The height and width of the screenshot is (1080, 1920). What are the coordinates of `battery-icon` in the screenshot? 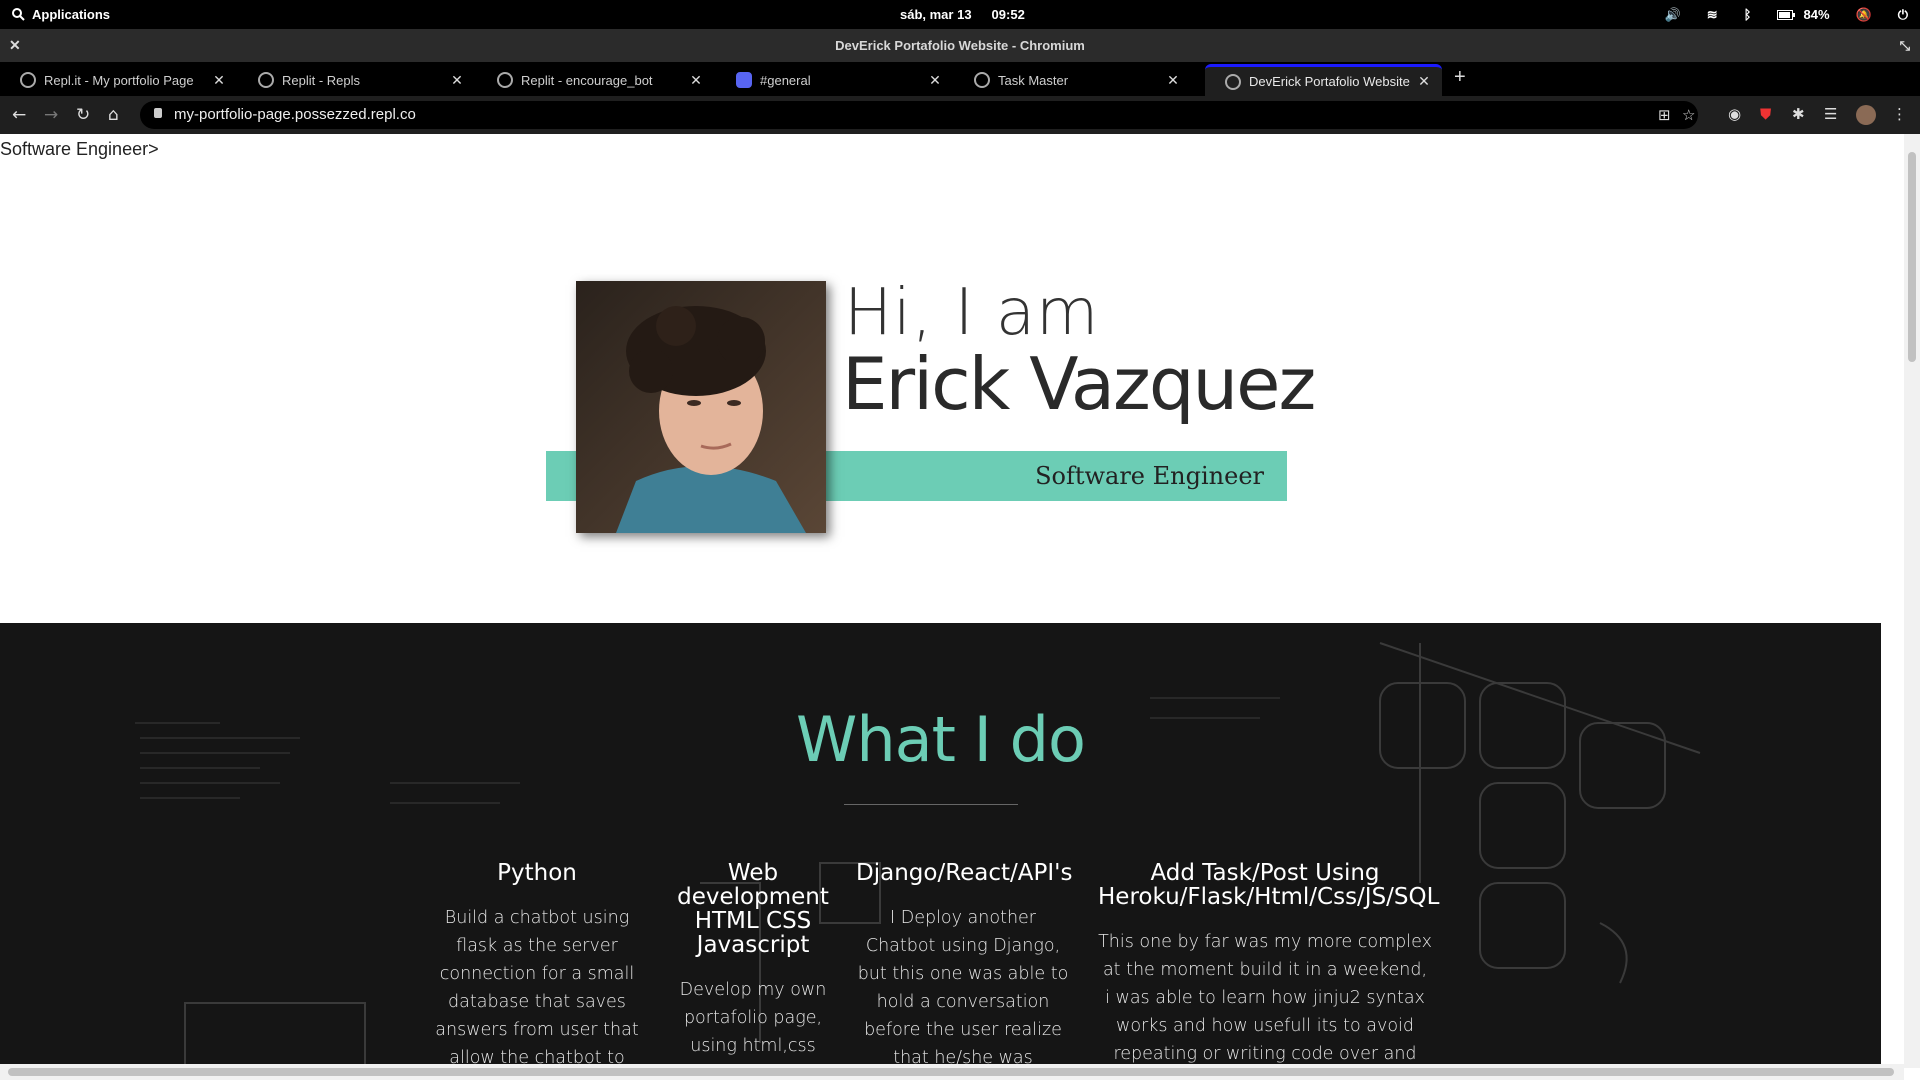 It's located at (1786, 14).